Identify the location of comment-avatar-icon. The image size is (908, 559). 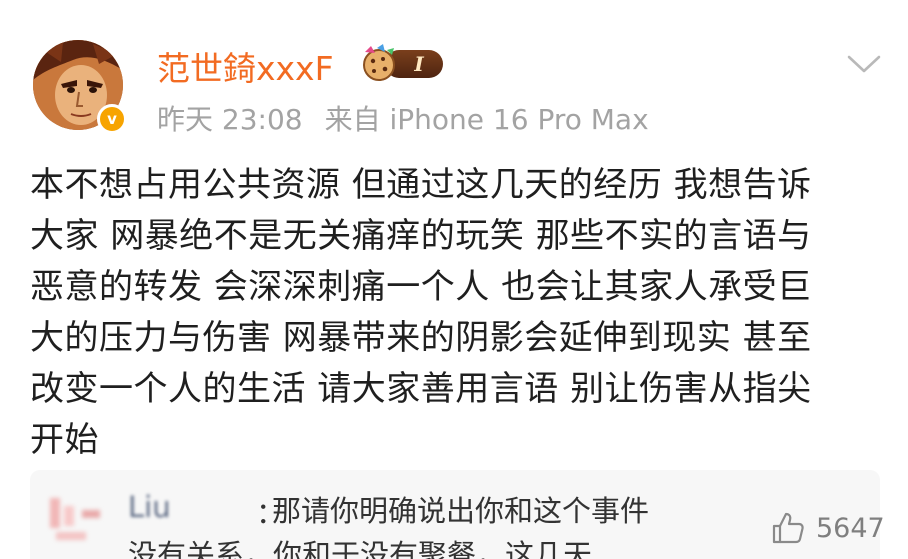
(75, 519).